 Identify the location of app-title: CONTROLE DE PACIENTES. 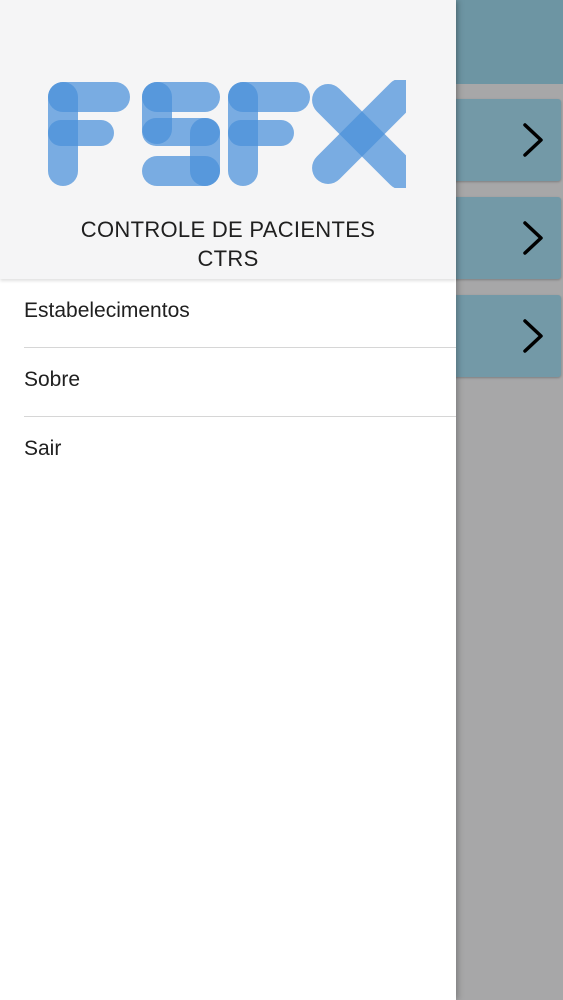
(228, 229).